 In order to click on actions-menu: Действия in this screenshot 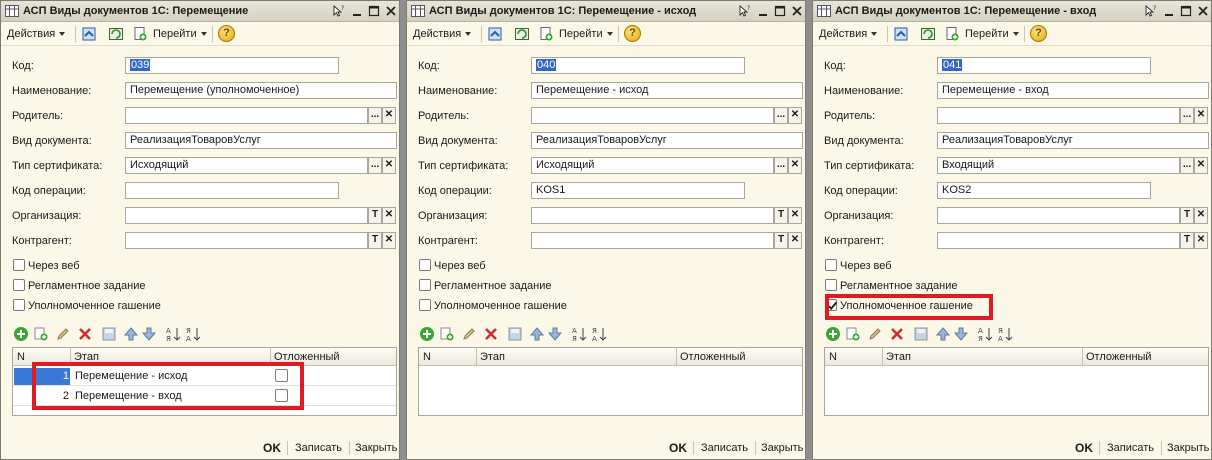, I will do `click(36, 34)`.